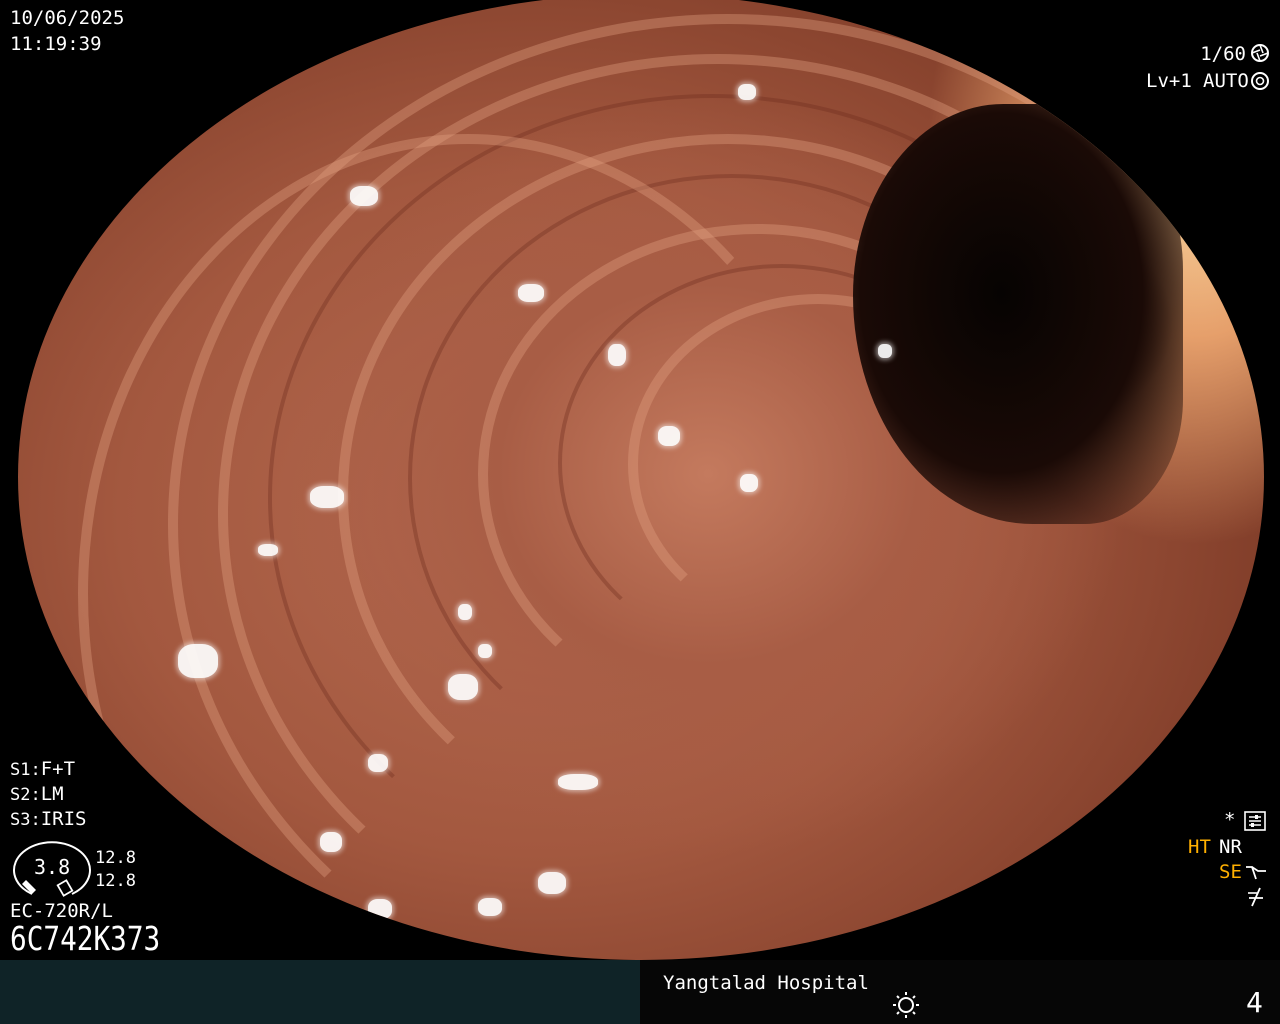  Describe the element at coordinates (52, 794) in the screenshot. I see `s2-value: LM` at that location.